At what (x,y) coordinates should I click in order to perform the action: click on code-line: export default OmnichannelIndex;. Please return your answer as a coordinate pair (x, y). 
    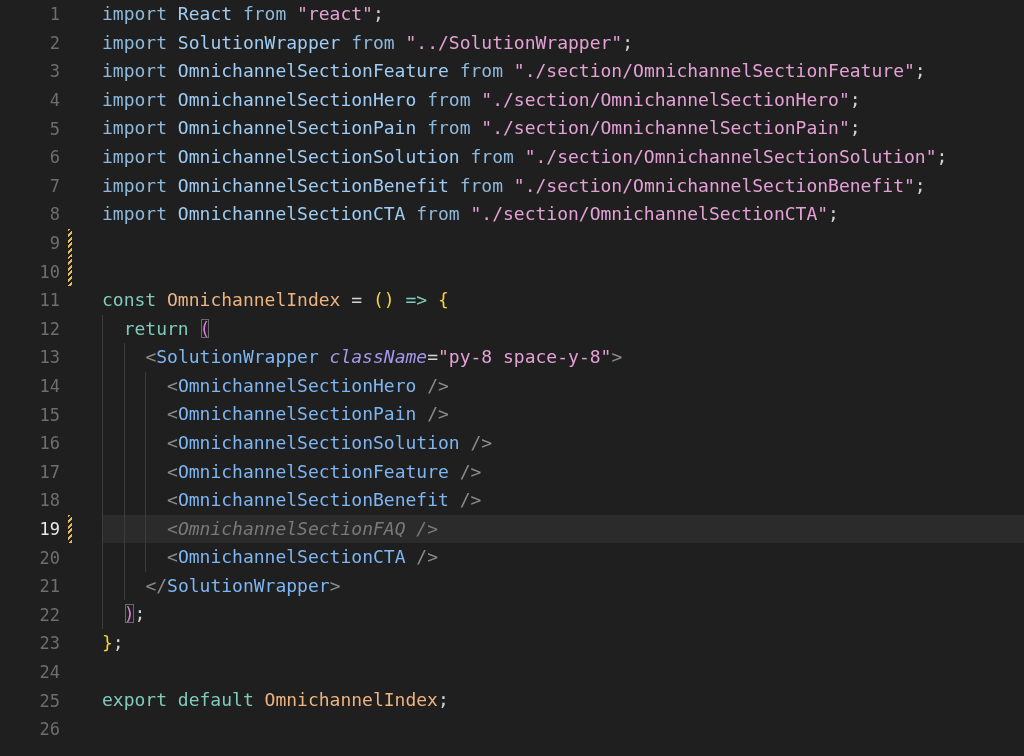
    Looking at the image, I should click on (276, 700).